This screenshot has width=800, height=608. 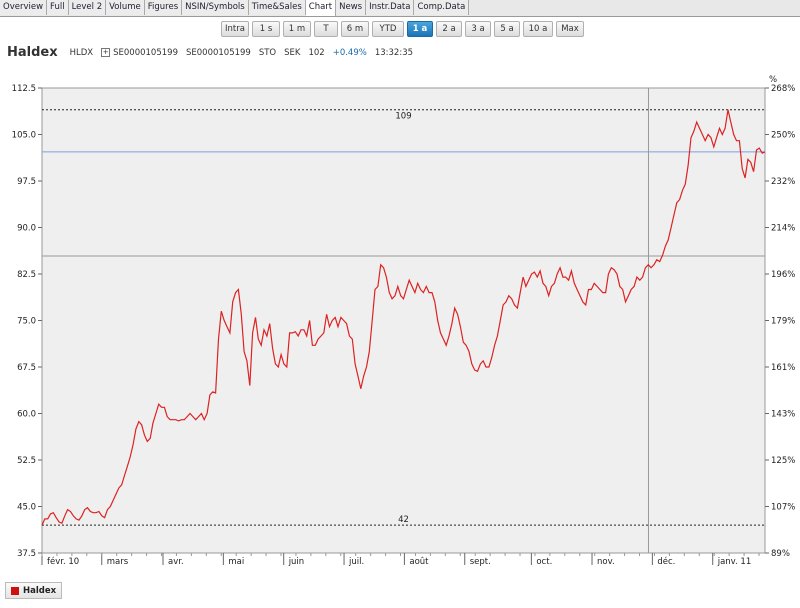 I want to click on tab-overview: Overview, so click(x=24, y=7).